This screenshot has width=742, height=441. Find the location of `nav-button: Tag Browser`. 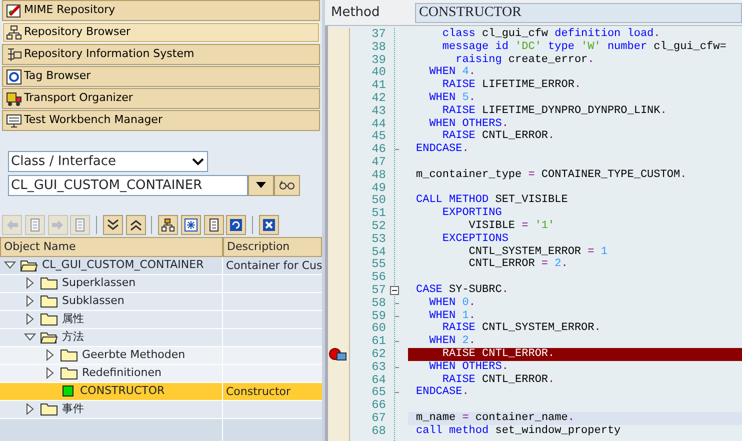

nav-button: Tag Browser is located at coordinates (161, 76).